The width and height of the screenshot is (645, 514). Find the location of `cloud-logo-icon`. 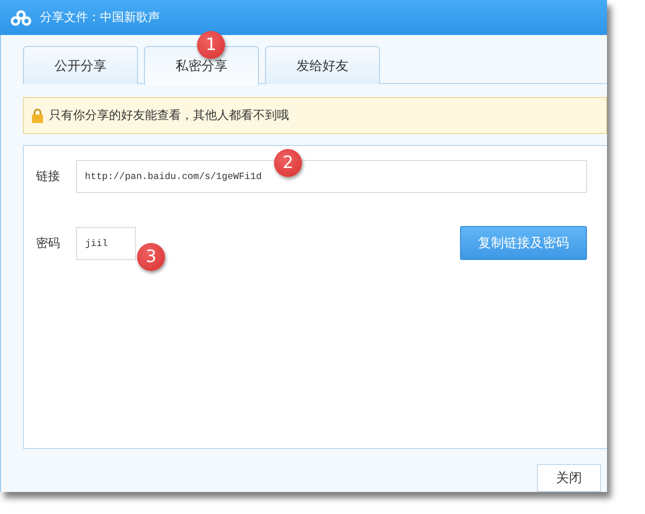

cloud-logo-icon is located at coordinates (21, 18).